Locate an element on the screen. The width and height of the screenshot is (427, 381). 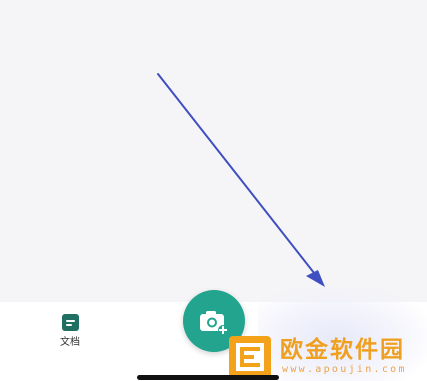
watermark-title: 欧金软件园 is located at coordinates (342, 350).